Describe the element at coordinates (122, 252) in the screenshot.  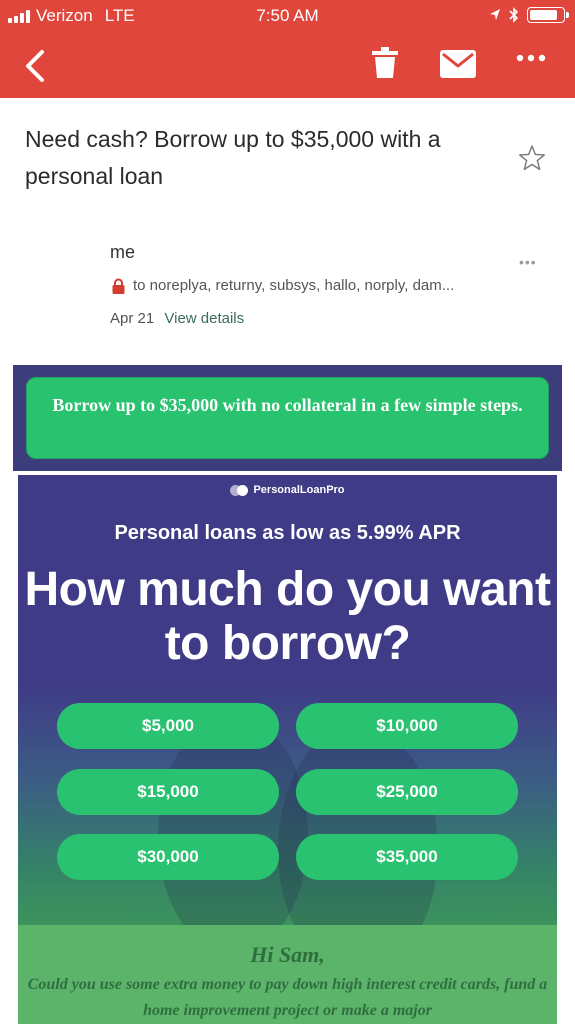
I see `sender-name: me` at that location.